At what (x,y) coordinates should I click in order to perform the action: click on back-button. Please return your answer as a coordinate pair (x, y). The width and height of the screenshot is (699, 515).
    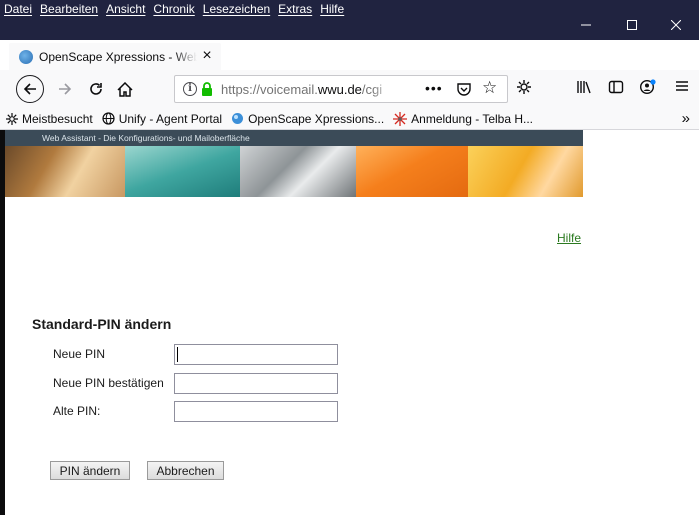
    Looking at the image, I should click on (30, 89).